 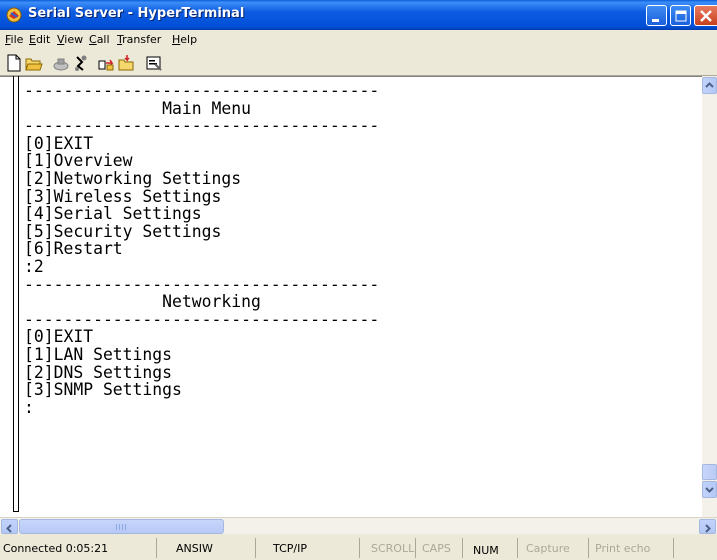 I want to click on terminal-line: :, so click(x=29, y=407).